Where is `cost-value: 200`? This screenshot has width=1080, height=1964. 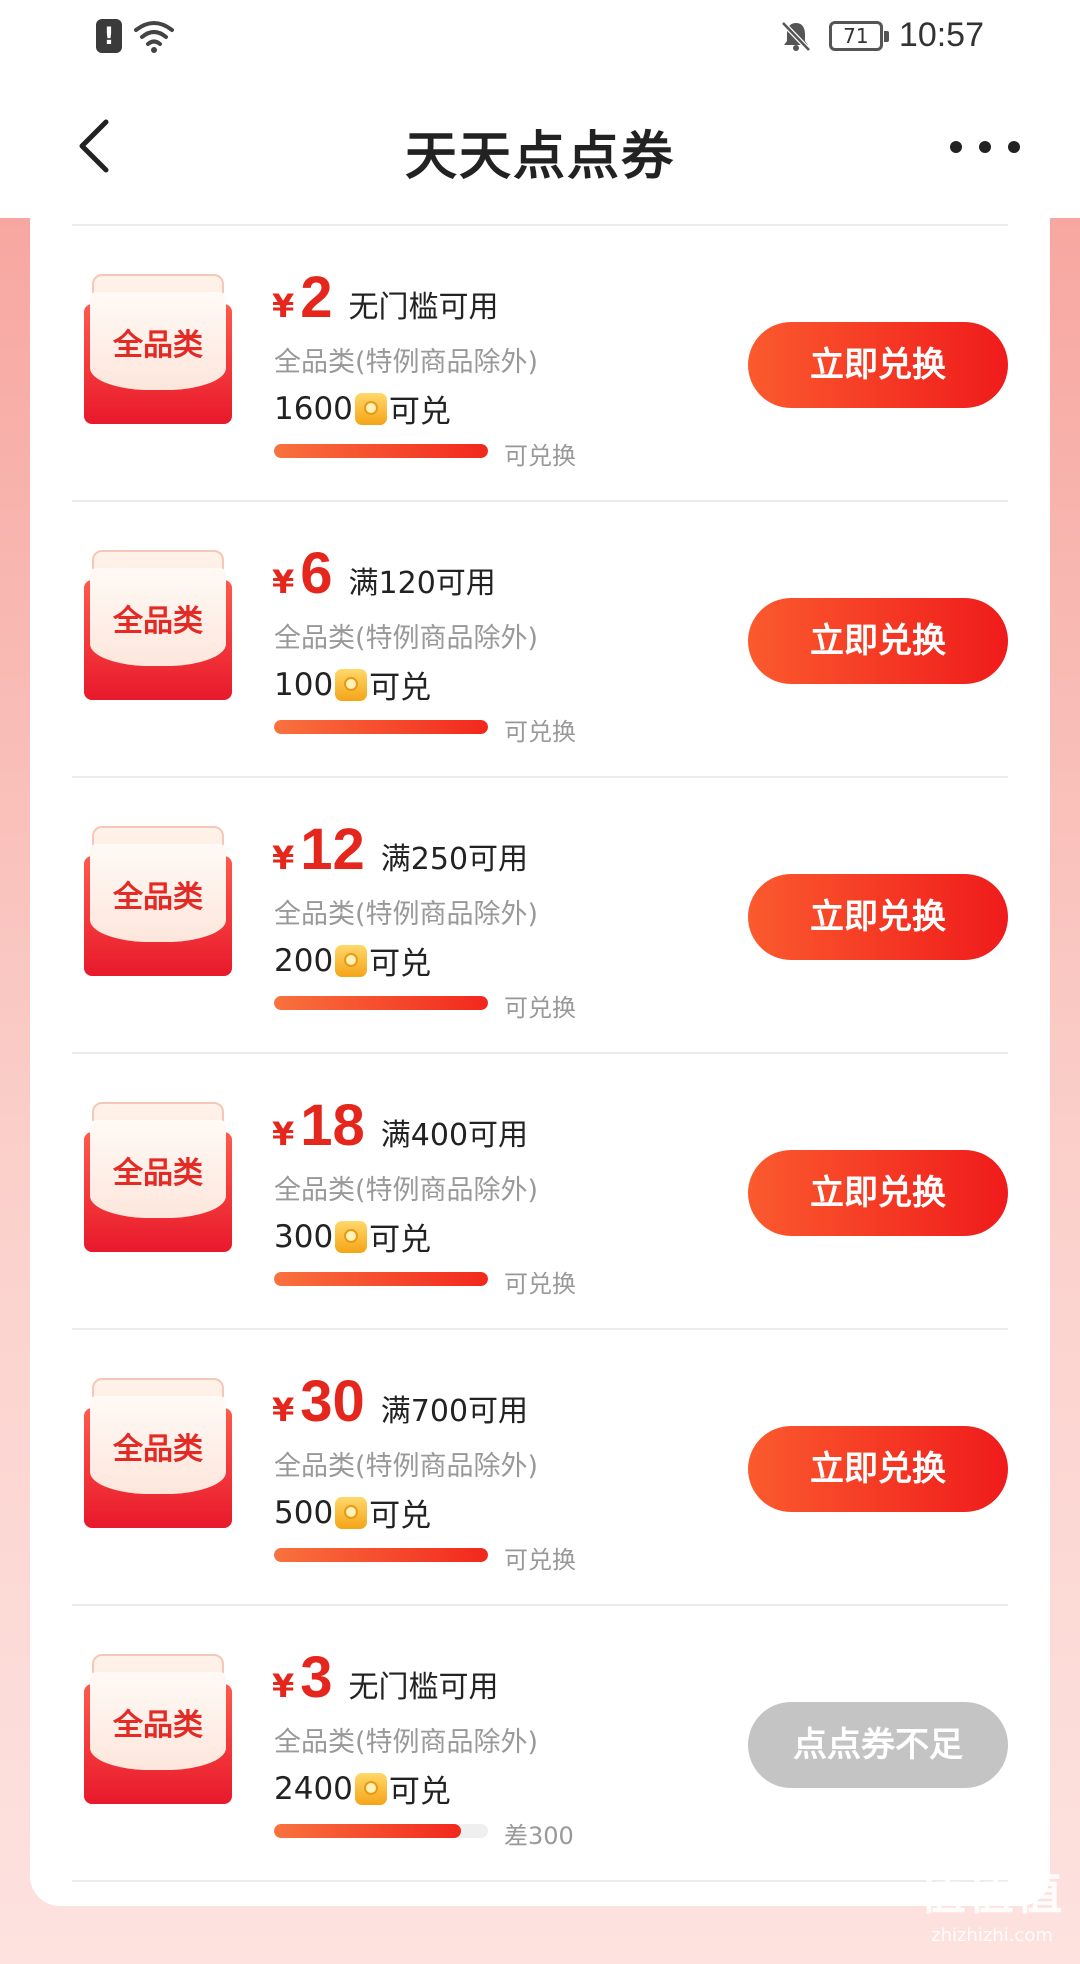 cost-value: 200 is located at coordinates (304, 960).